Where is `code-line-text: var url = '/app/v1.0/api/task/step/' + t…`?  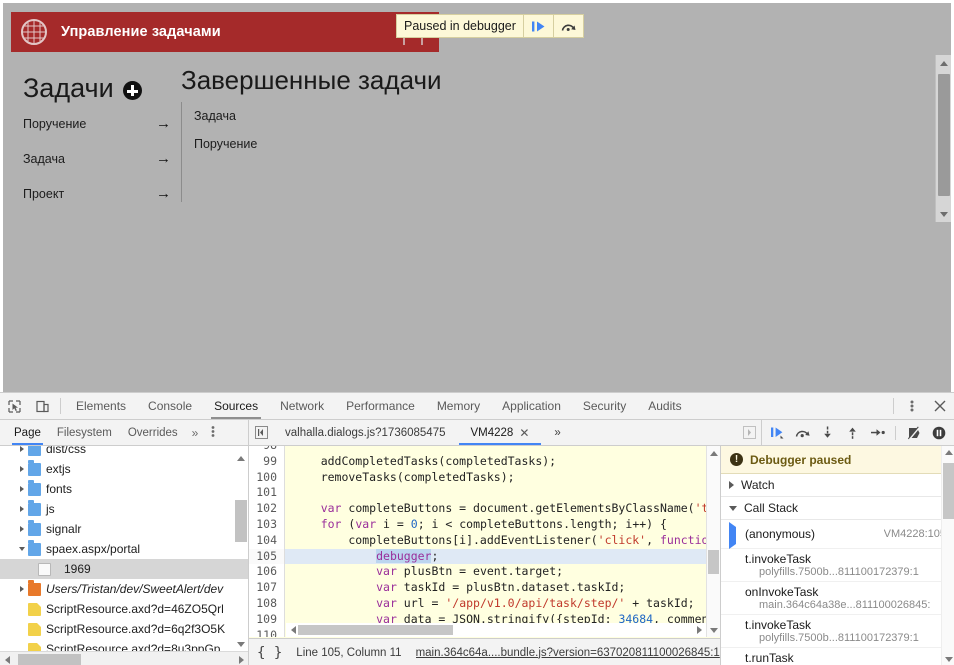
code-line-text: var url = '/app/v1.0/api/task/step/' + t… is located at coordinates (490, 604).